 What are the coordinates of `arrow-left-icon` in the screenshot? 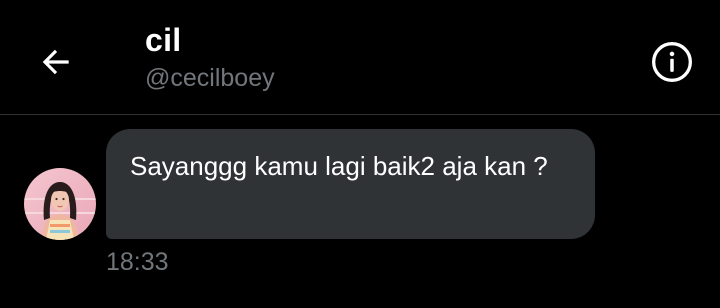 It's located at (55, 62).